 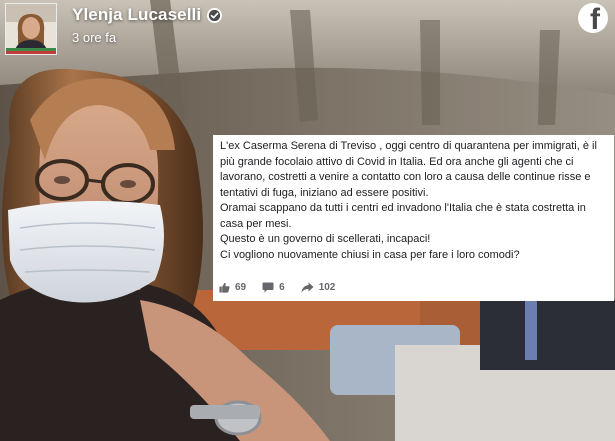 I want to click on comment-icon, so click(x=268, y=287).